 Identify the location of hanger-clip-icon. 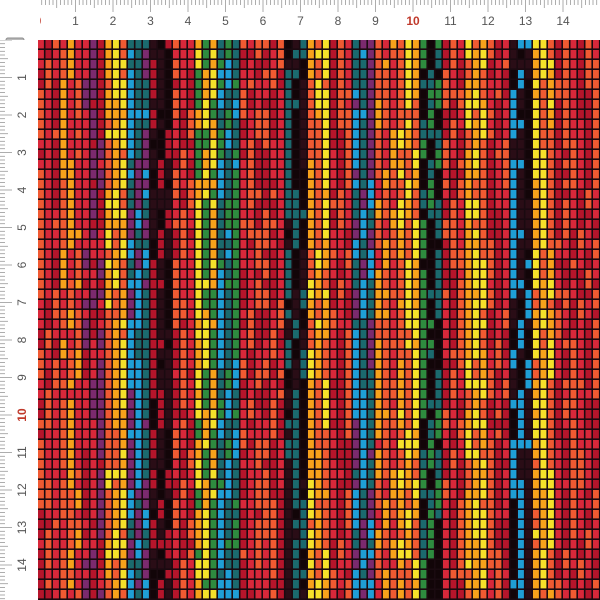
(20, 33).